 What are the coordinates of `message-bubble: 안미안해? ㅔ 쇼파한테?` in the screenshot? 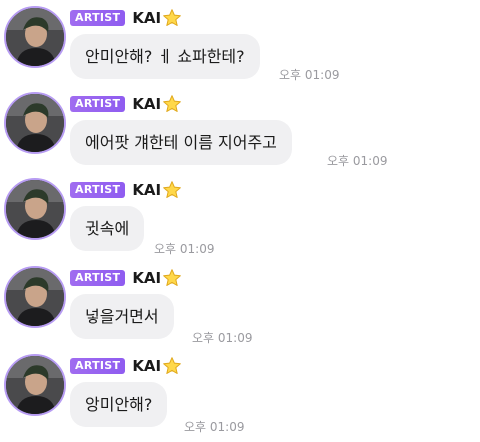 It's located at (165, 56).